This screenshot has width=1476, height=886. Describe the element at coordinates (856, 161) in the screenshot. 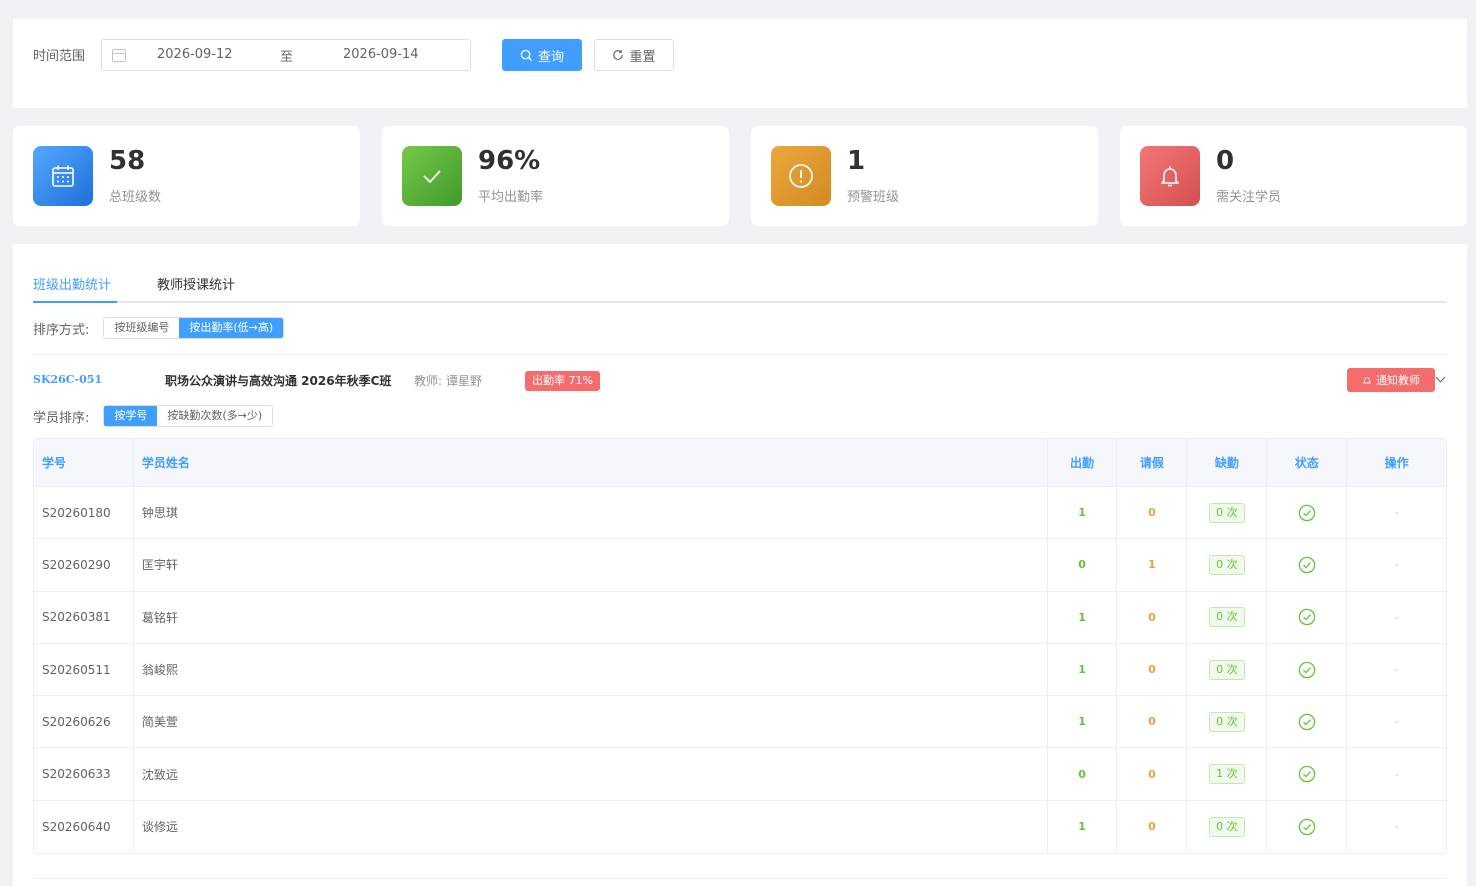

I see `stat-value: 1` at that location.